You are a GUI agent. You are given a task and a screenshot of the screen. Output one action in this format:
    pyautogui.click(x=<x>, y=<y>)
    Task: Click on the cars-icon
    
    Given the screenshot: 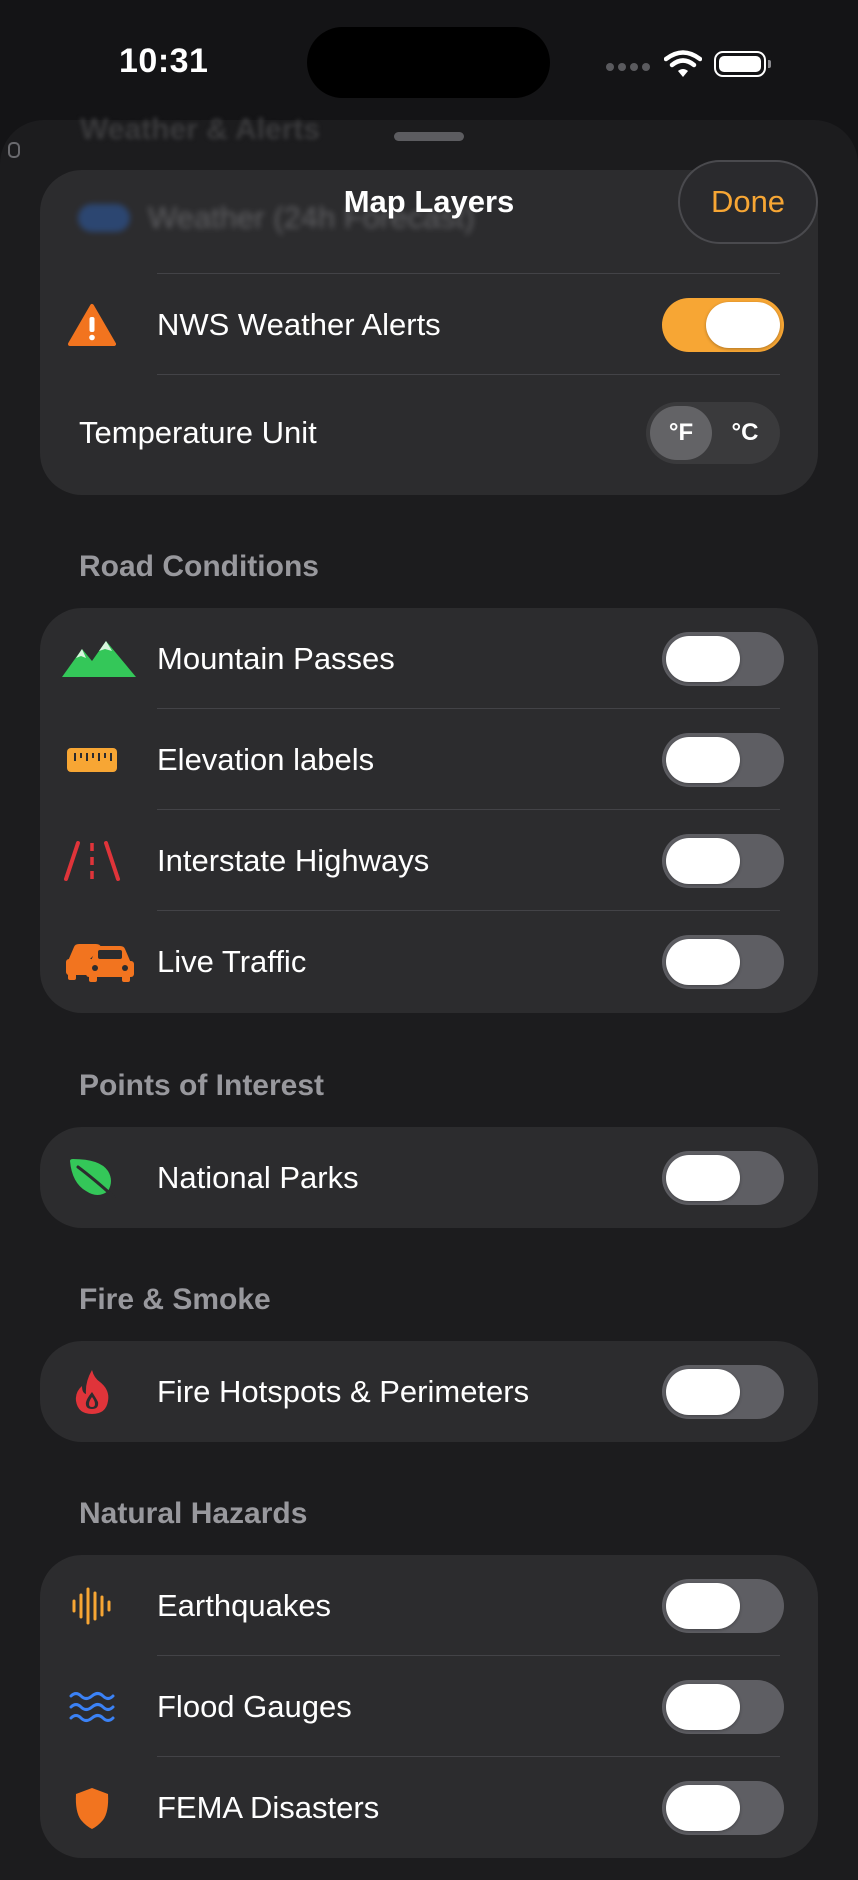 What is the action you would take?
    pyautogui.click(x=99, y=962)
    